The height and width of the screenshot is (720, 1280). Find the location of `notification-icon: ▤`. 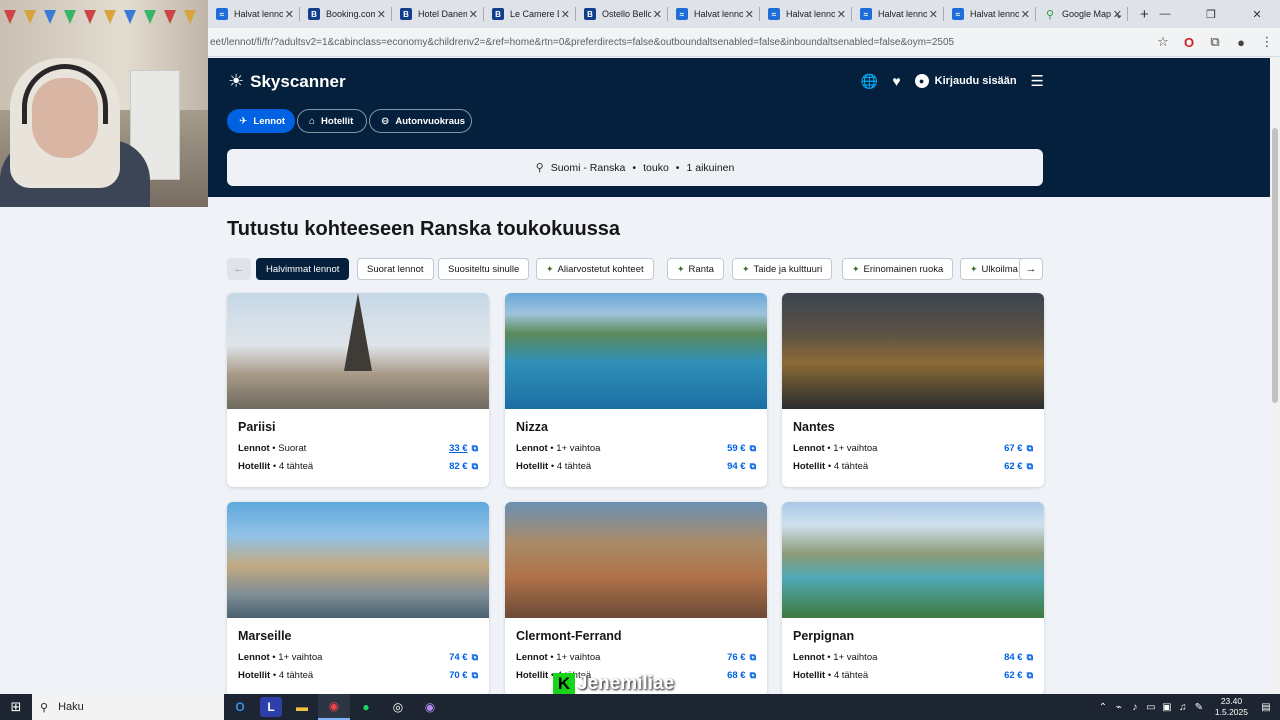

notification-icon: ▤ is located at coordinates (1266, 707).